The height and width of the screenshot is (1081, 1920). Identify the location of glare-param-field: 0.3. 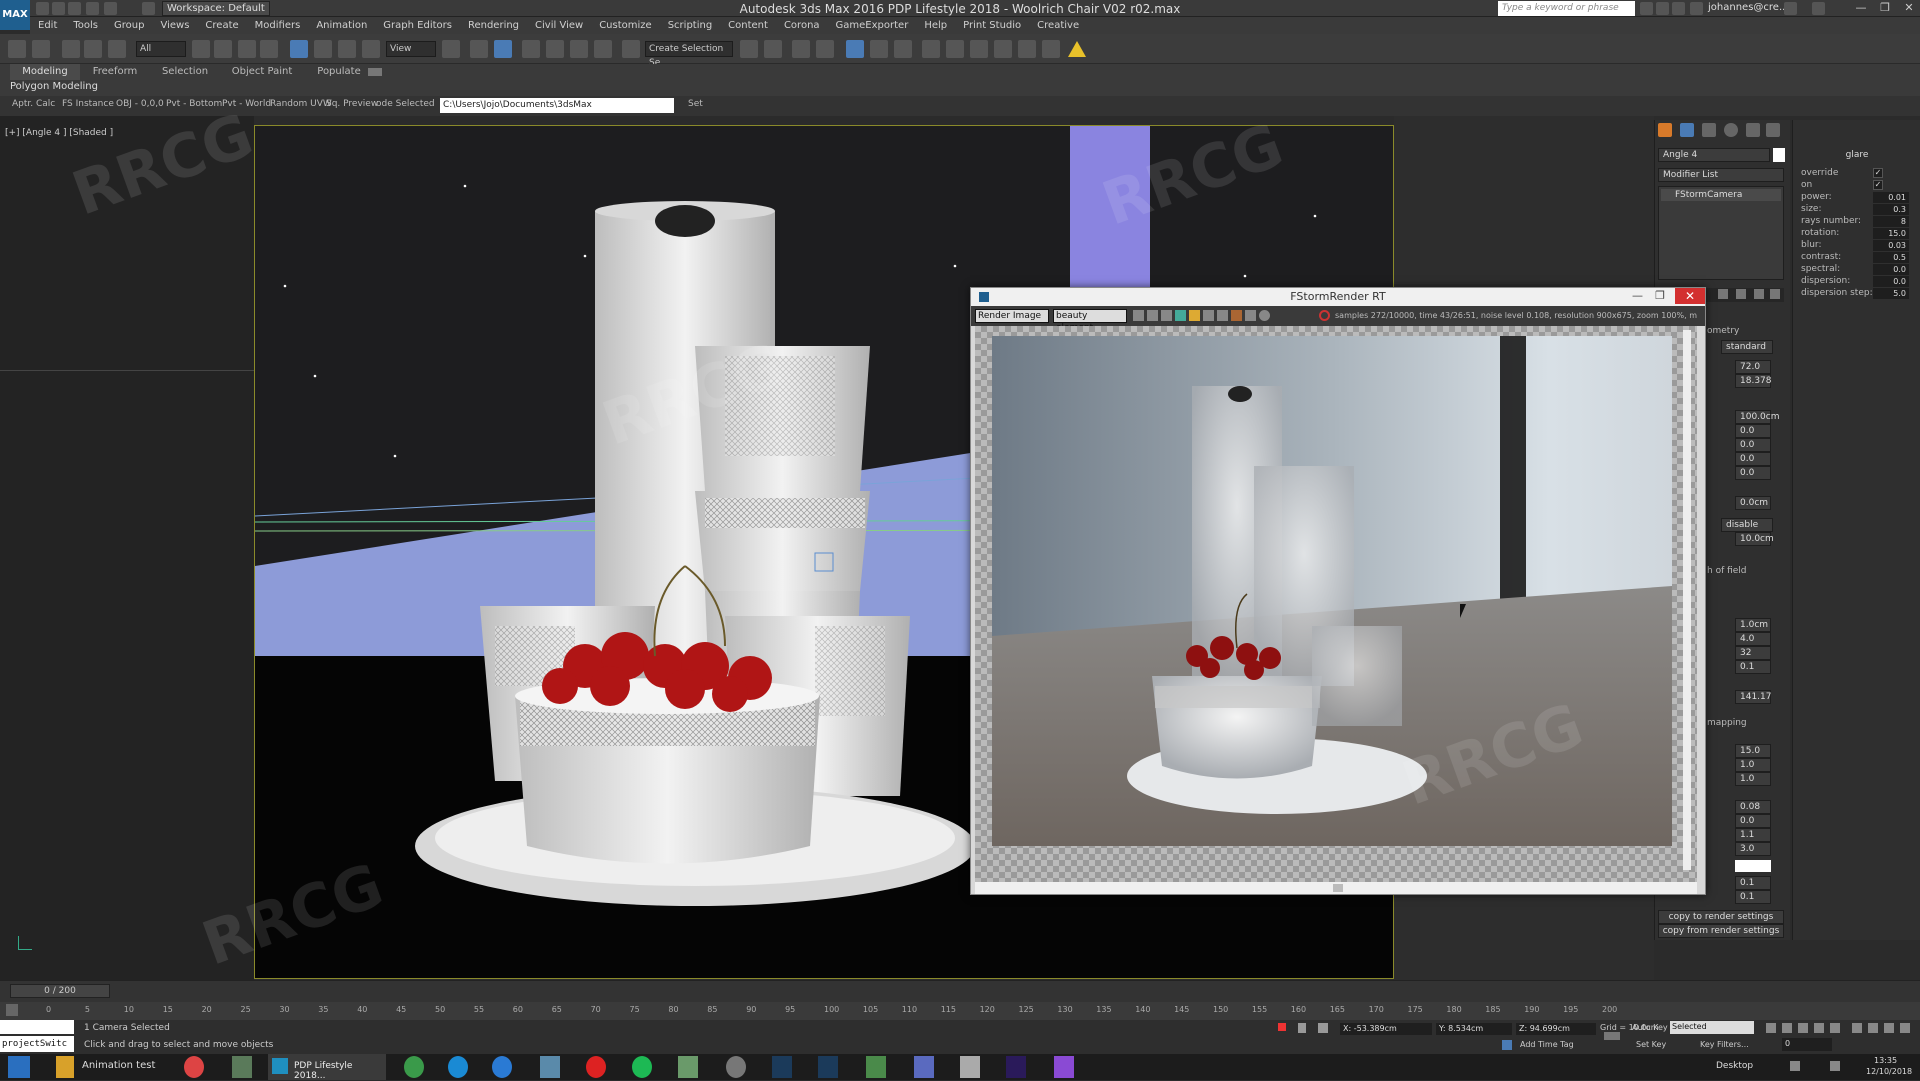
(1891, 209).